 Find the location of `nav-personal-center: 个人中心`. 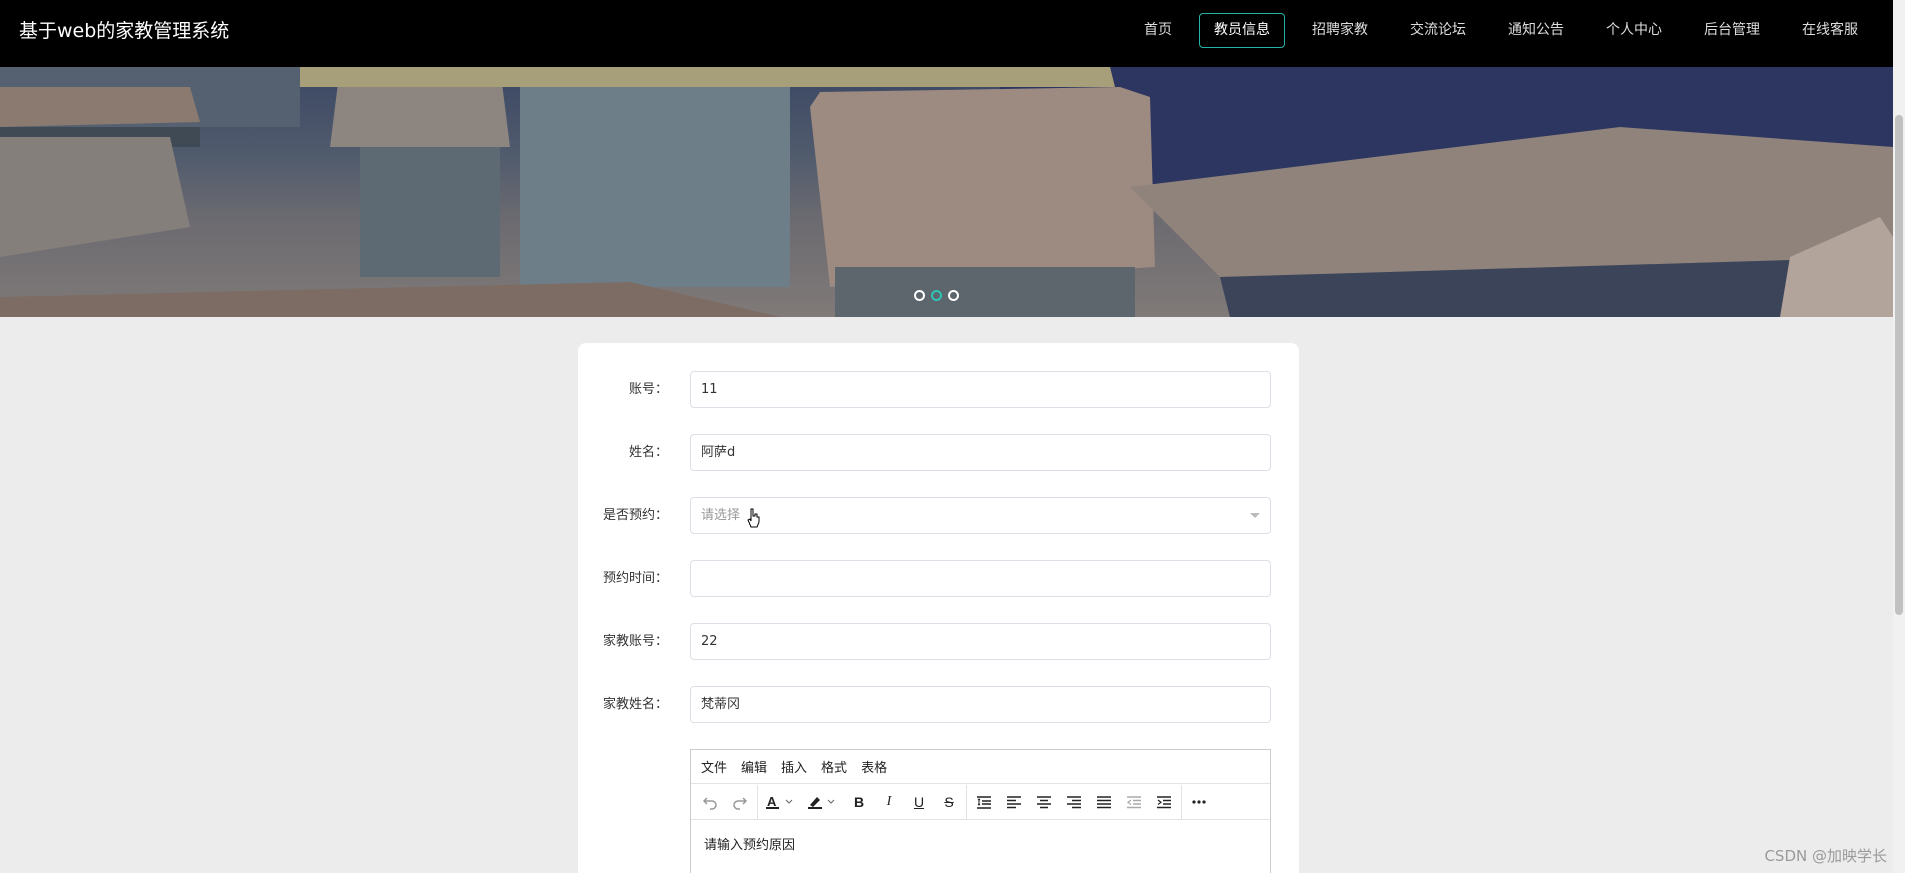

nav-personal-center: 个人中心 is located at coordinates (1634, 30).